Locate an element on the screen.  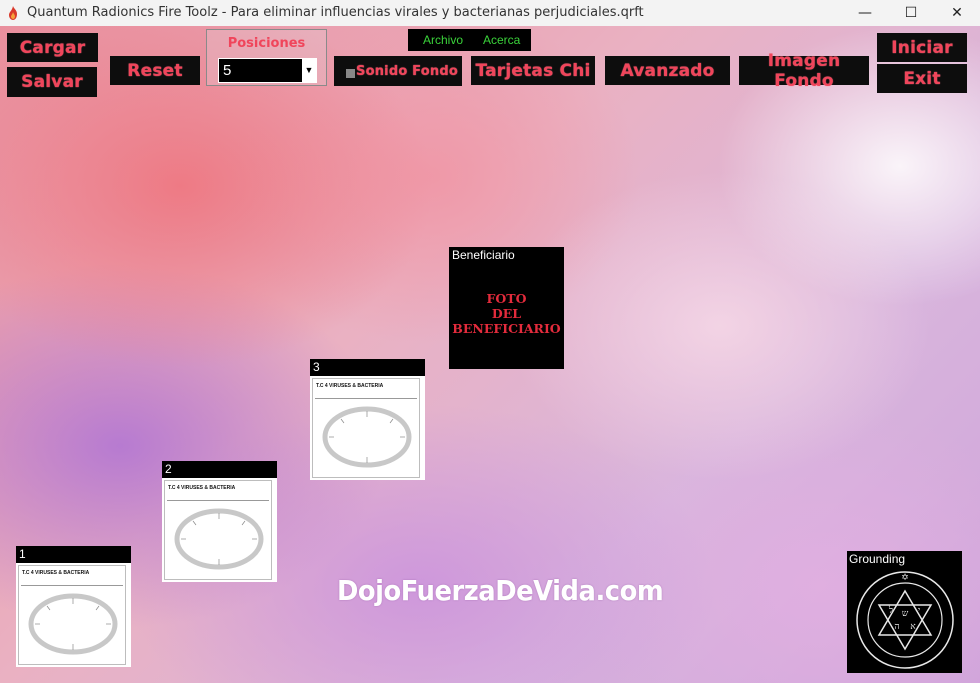
position-card-3: 3 T.C 4 VIRUSES & BACTERIA is located at coordinates (367, 419).